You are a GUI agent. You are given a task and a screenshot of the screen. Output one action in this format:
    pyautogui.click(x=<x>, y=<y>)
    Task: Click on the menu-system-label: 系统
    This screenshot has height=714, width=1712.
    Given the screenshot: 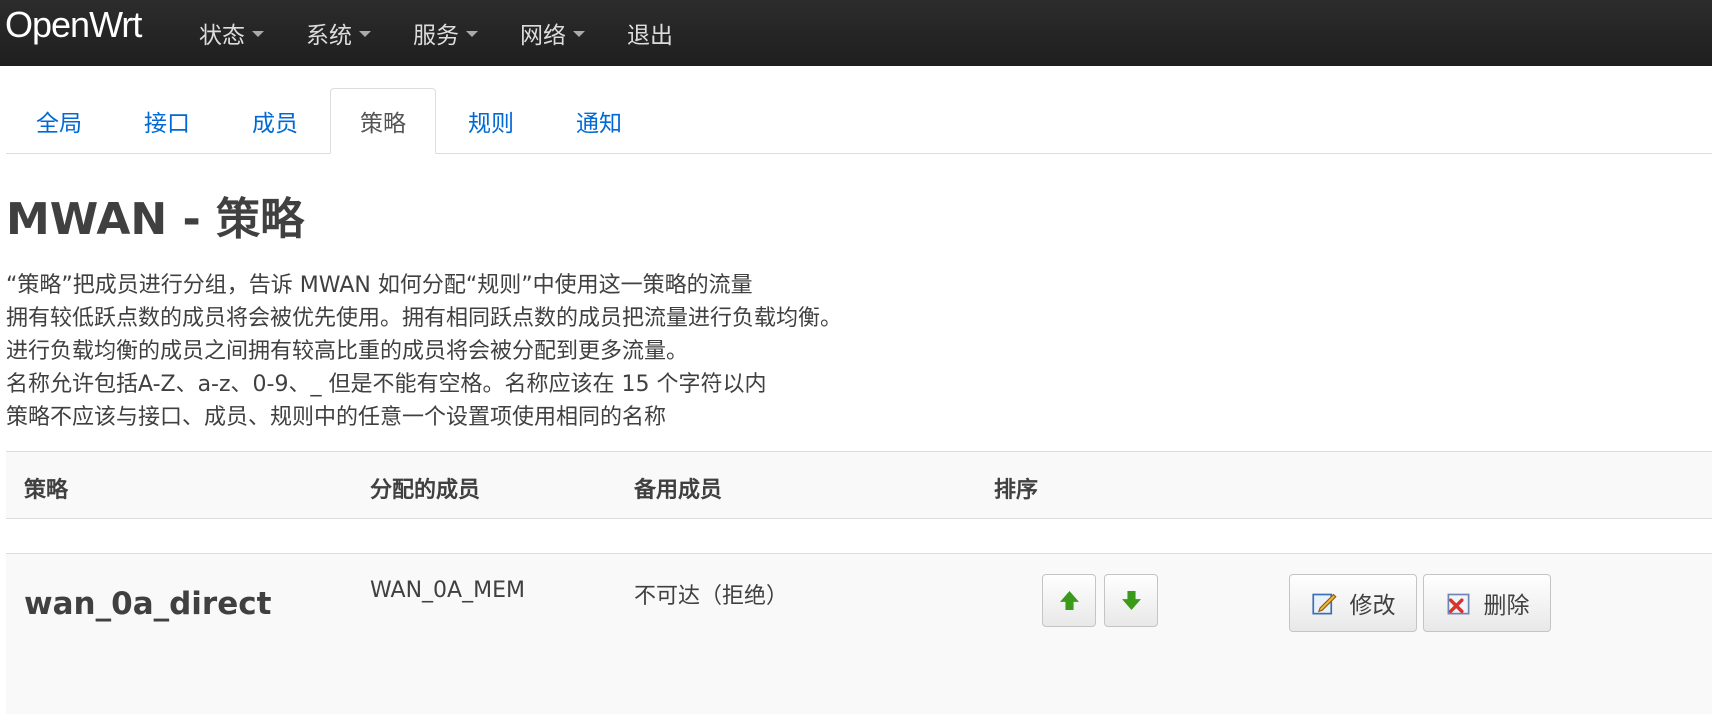 What is the action you would take?
    pyautogui.click(x=329, y=36)
    